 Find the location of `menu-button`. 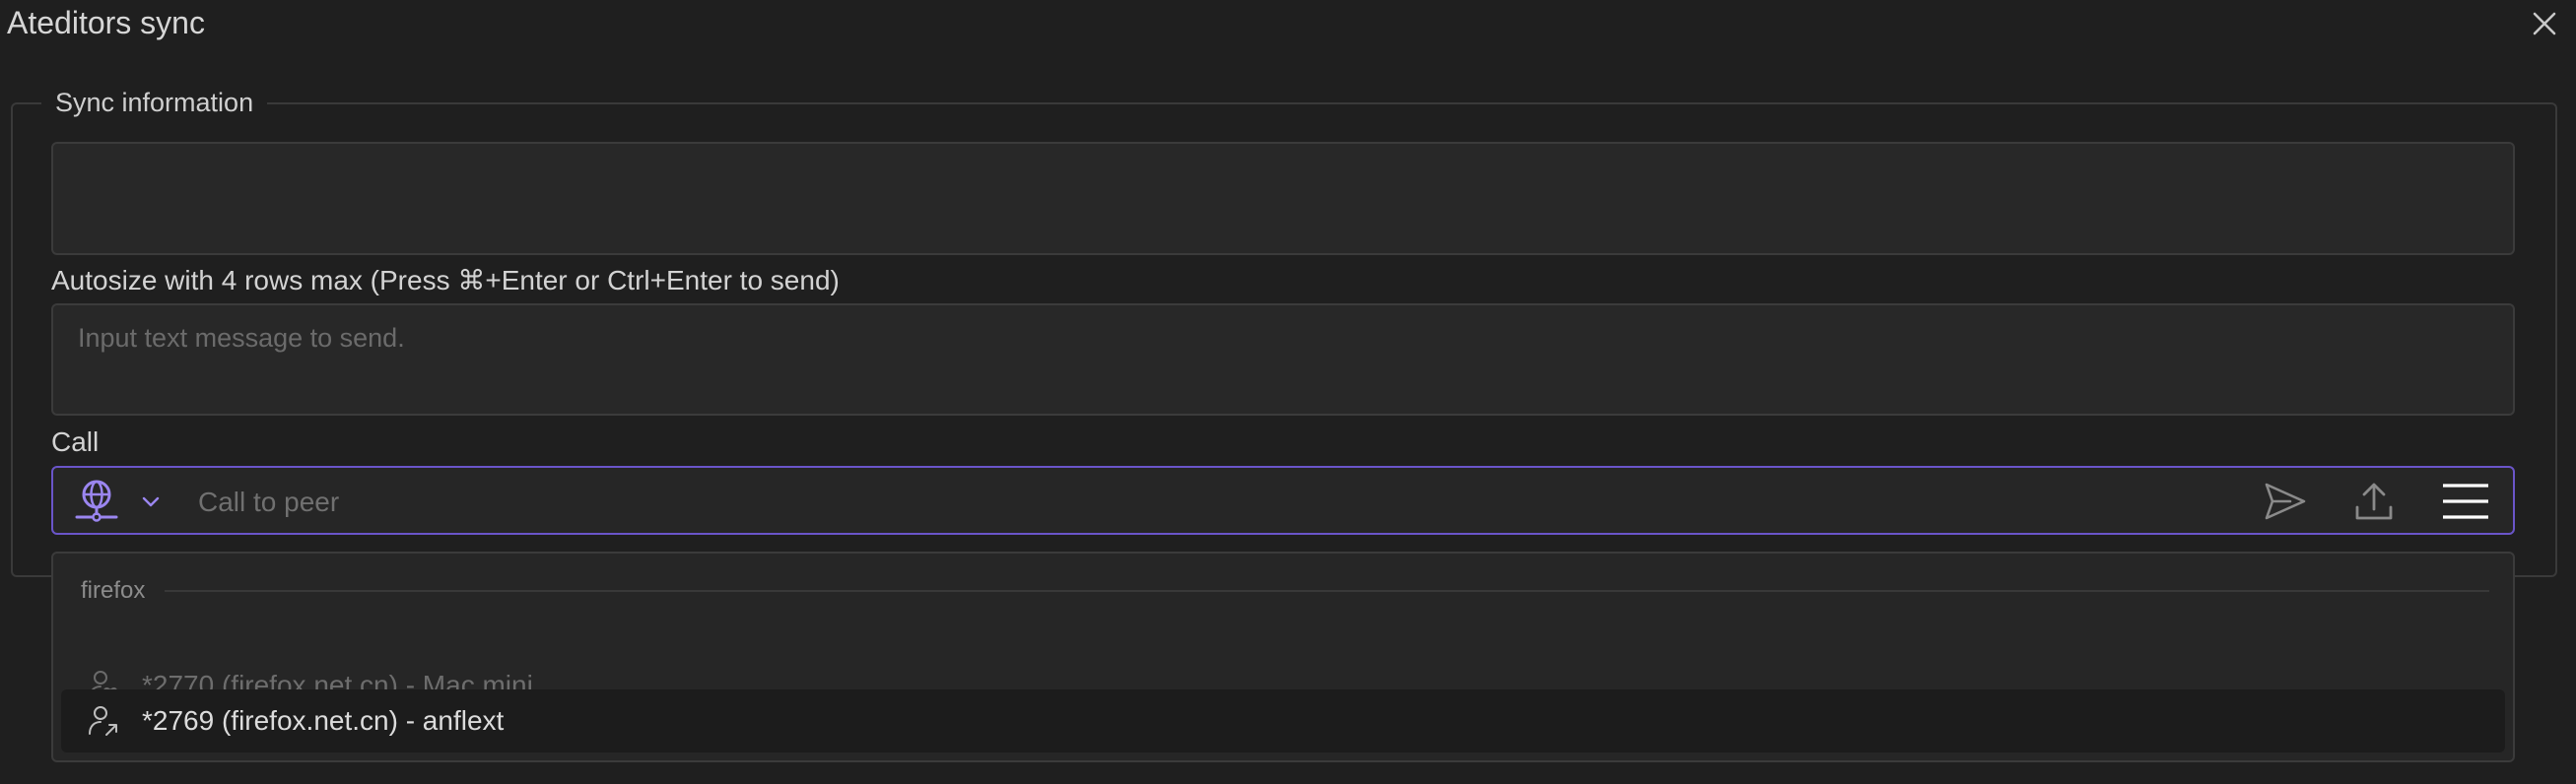

menu-button is located at coordinates (2465, 502).